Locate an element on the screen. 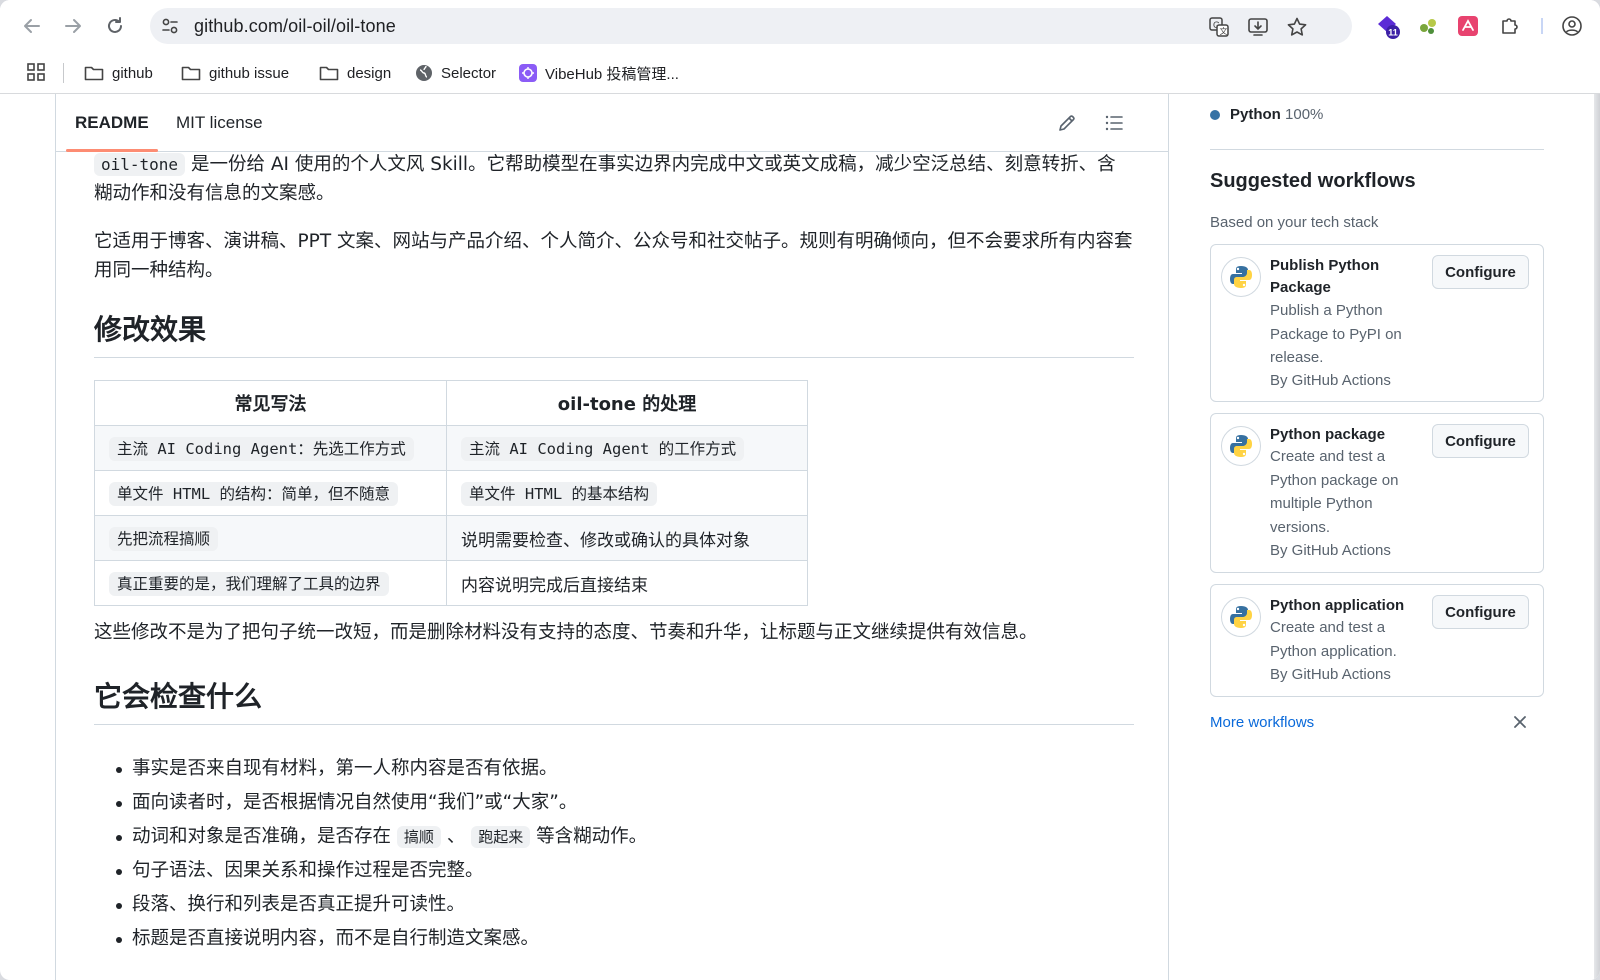  arrow-left-icon is located at coordinates (32, 26).